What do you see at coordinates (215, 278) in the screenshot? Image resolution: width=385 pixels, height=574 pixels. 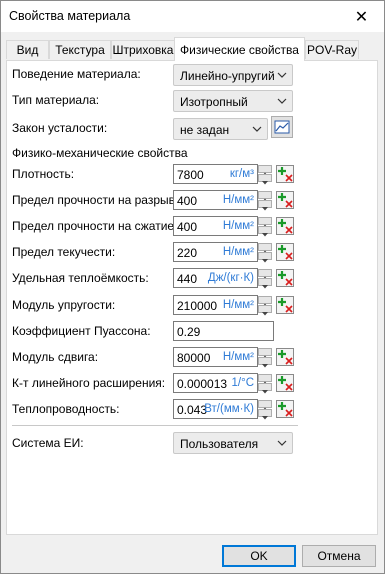 I see `property-input: 440 Дж/(кг·К)` at bounding box center [215, 278].